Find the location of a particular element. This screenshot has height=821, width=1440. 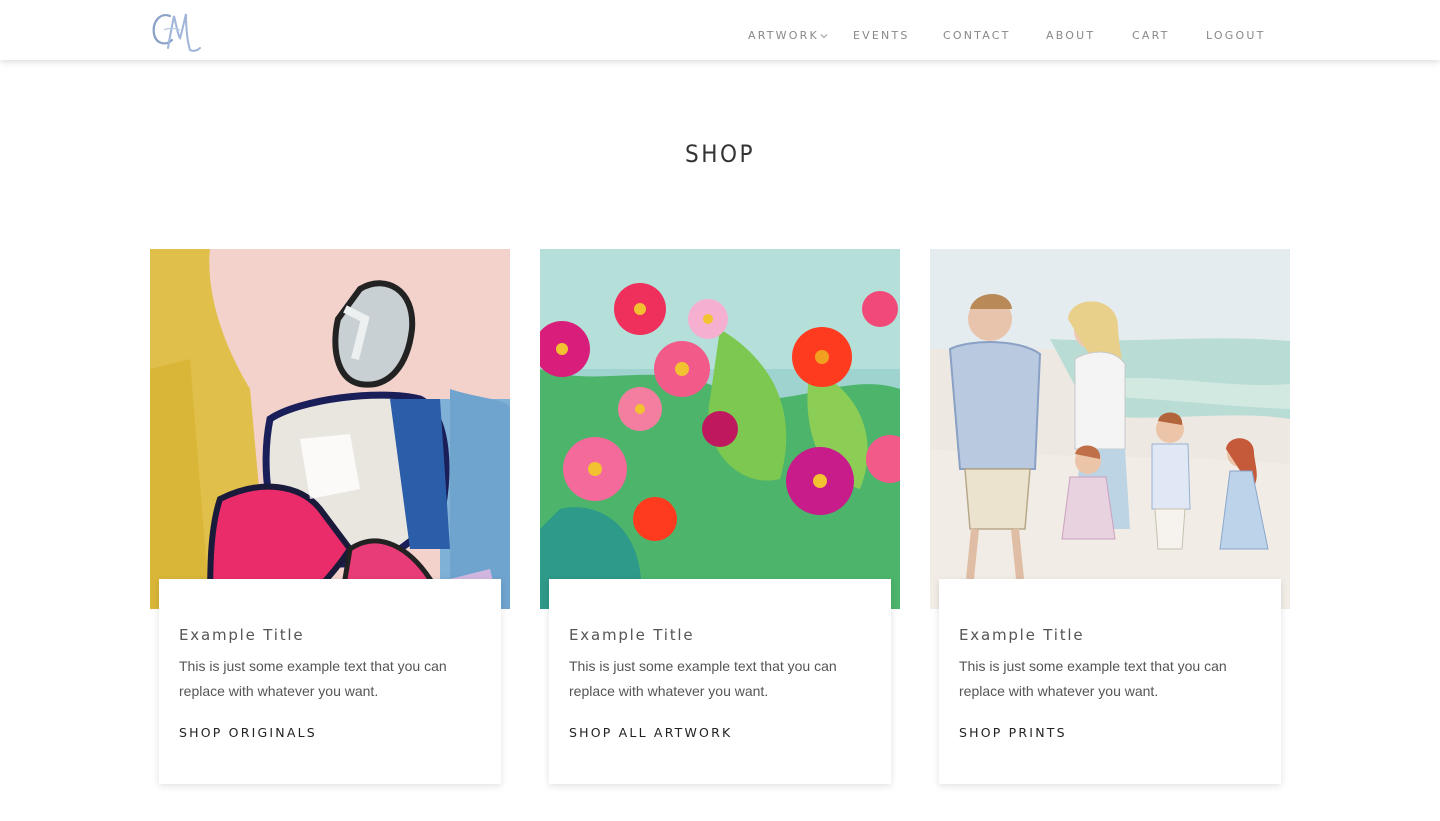

site-header: ARTWORK EVENTS CONTACT ABOUT CART LOGOUT is located at coordinates (720, 30).